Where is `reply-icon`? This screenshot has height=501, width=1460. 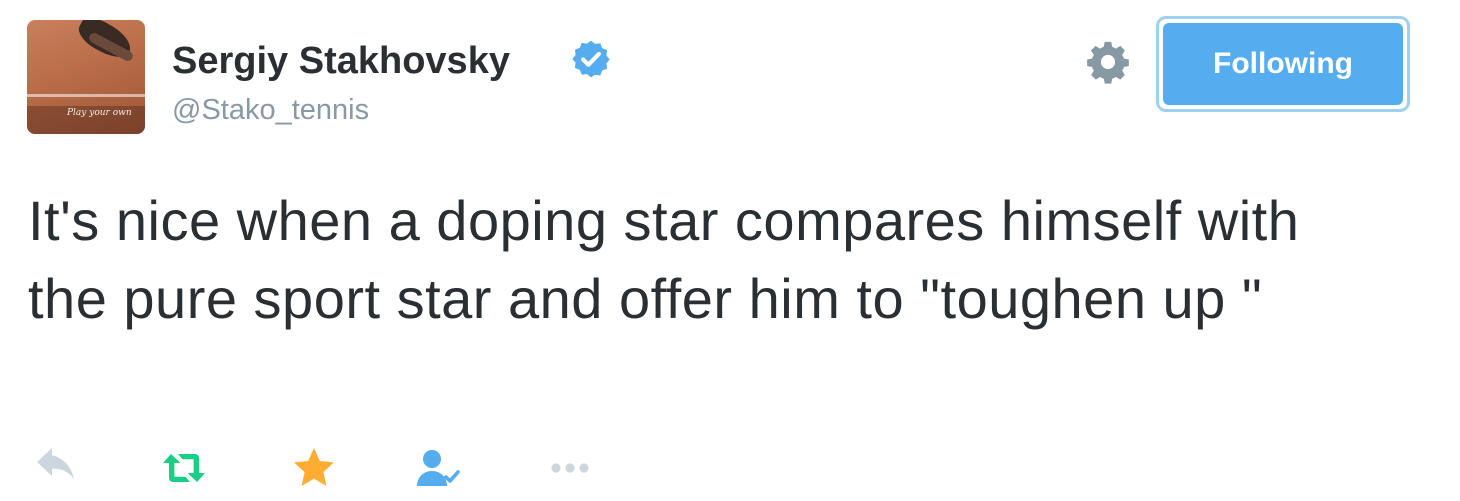 reply-icon is located at coordinates (56, 468).